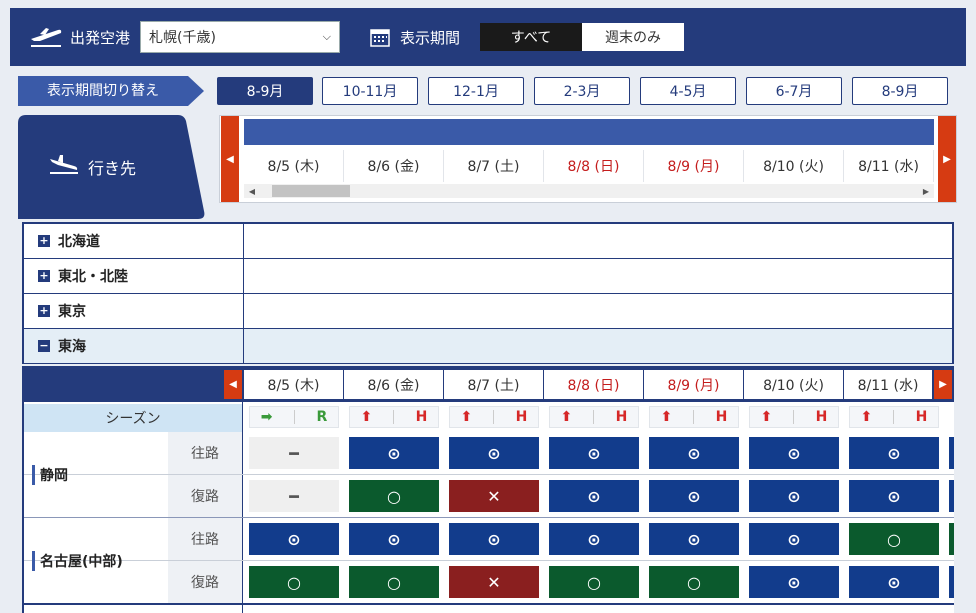  What do you see at coordinates (100, 37) in the screenshot?
I see `departure-label: 出発空港` at bounding box center [100, 37].